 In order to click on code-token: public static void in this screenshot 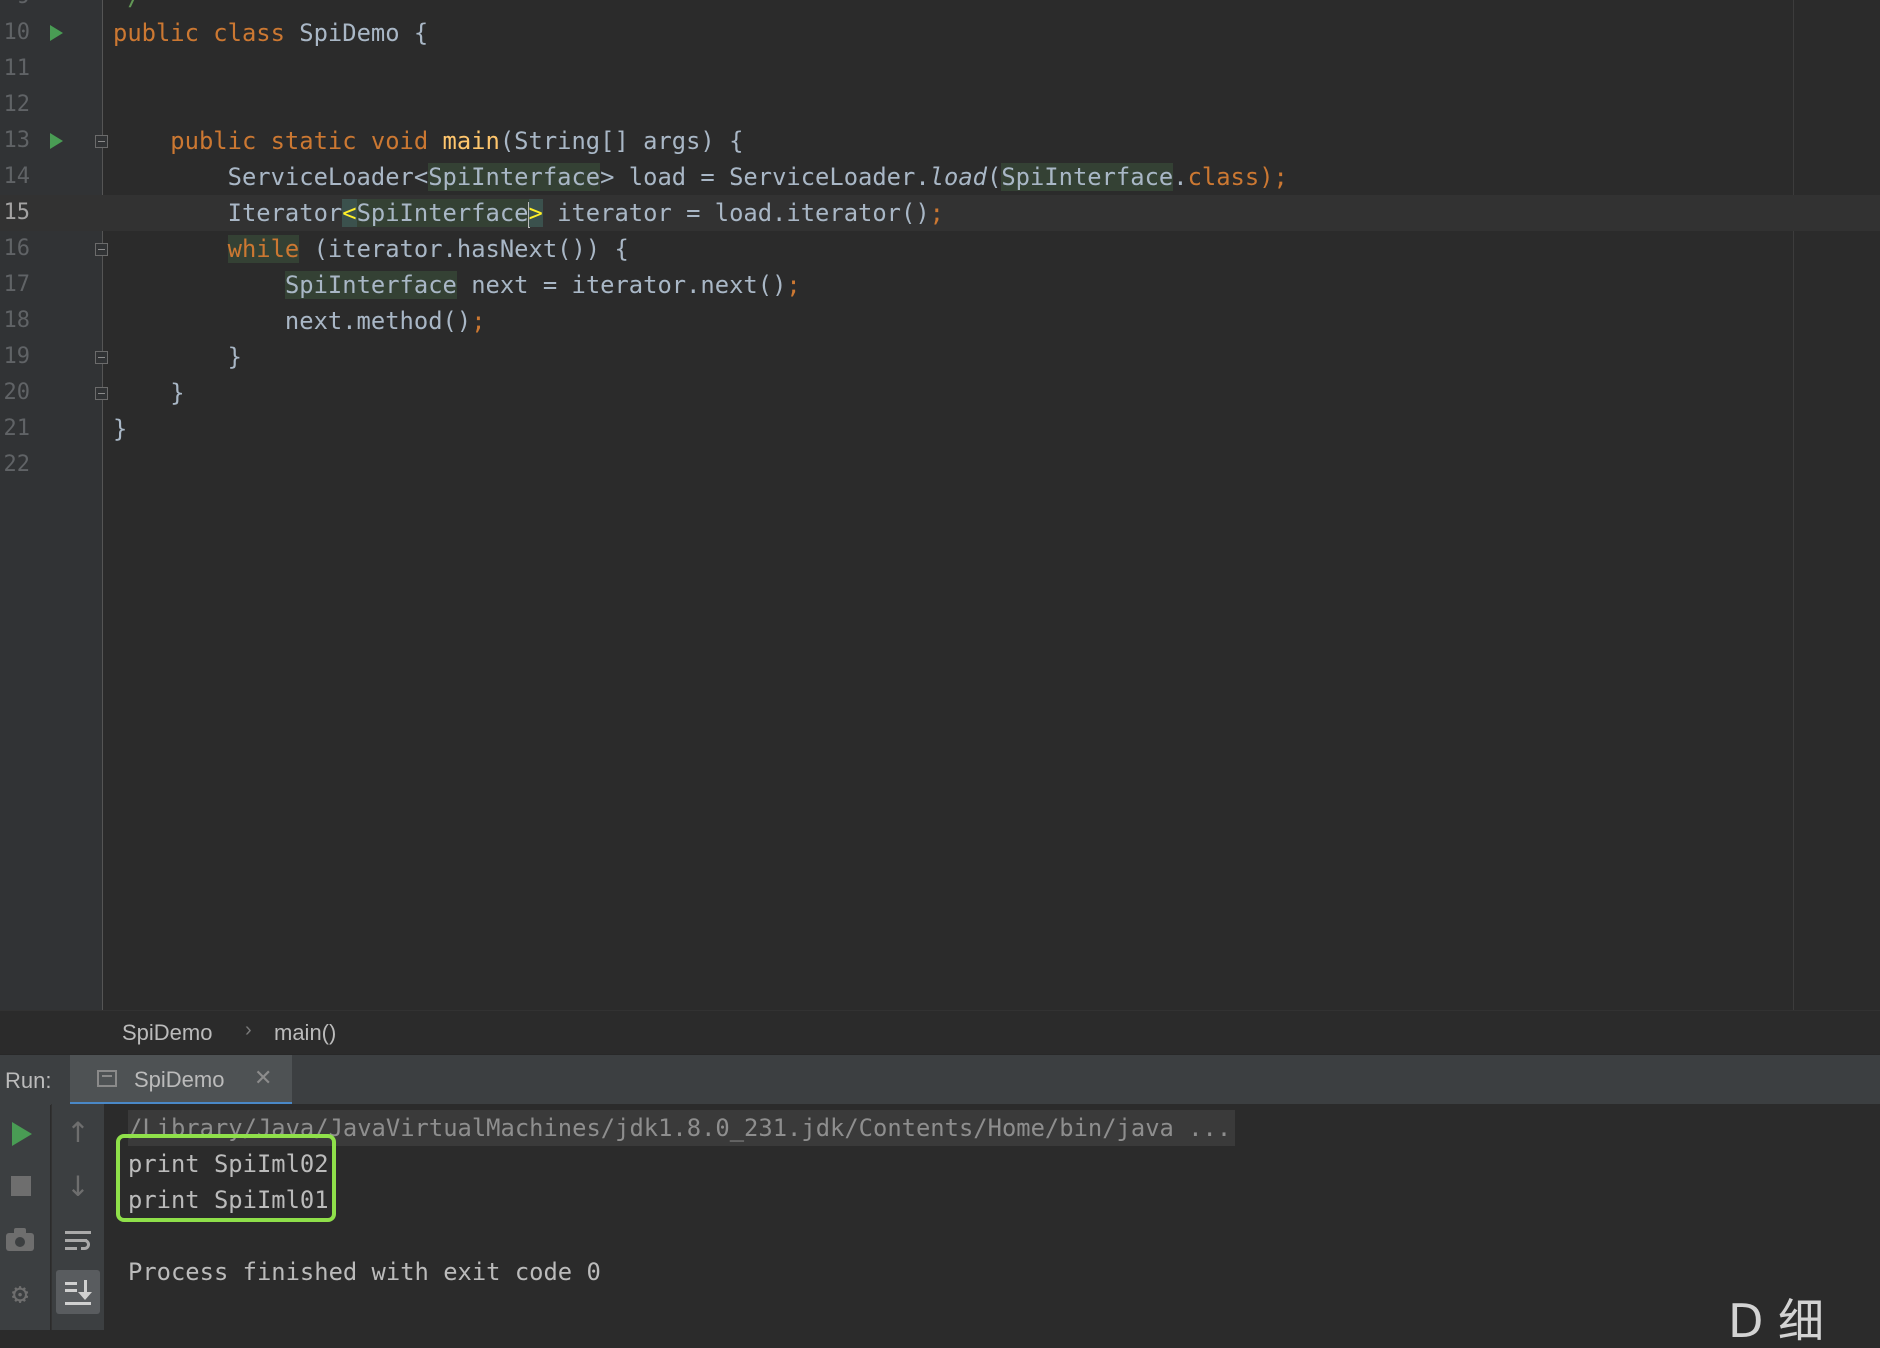, I will do `click(278, 141)`.